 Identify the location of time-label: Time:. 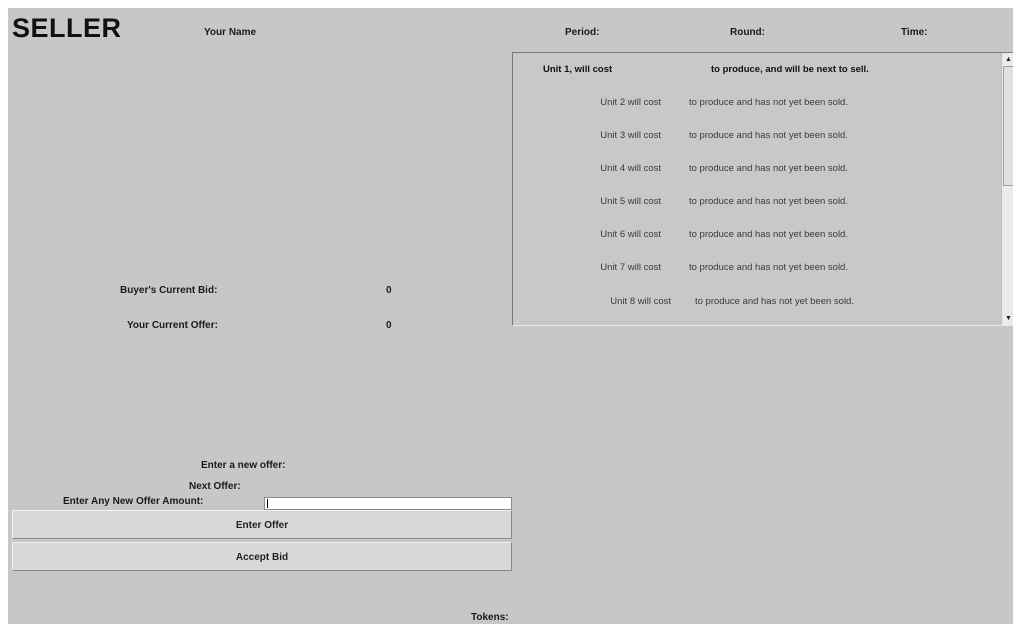
(914, 32).